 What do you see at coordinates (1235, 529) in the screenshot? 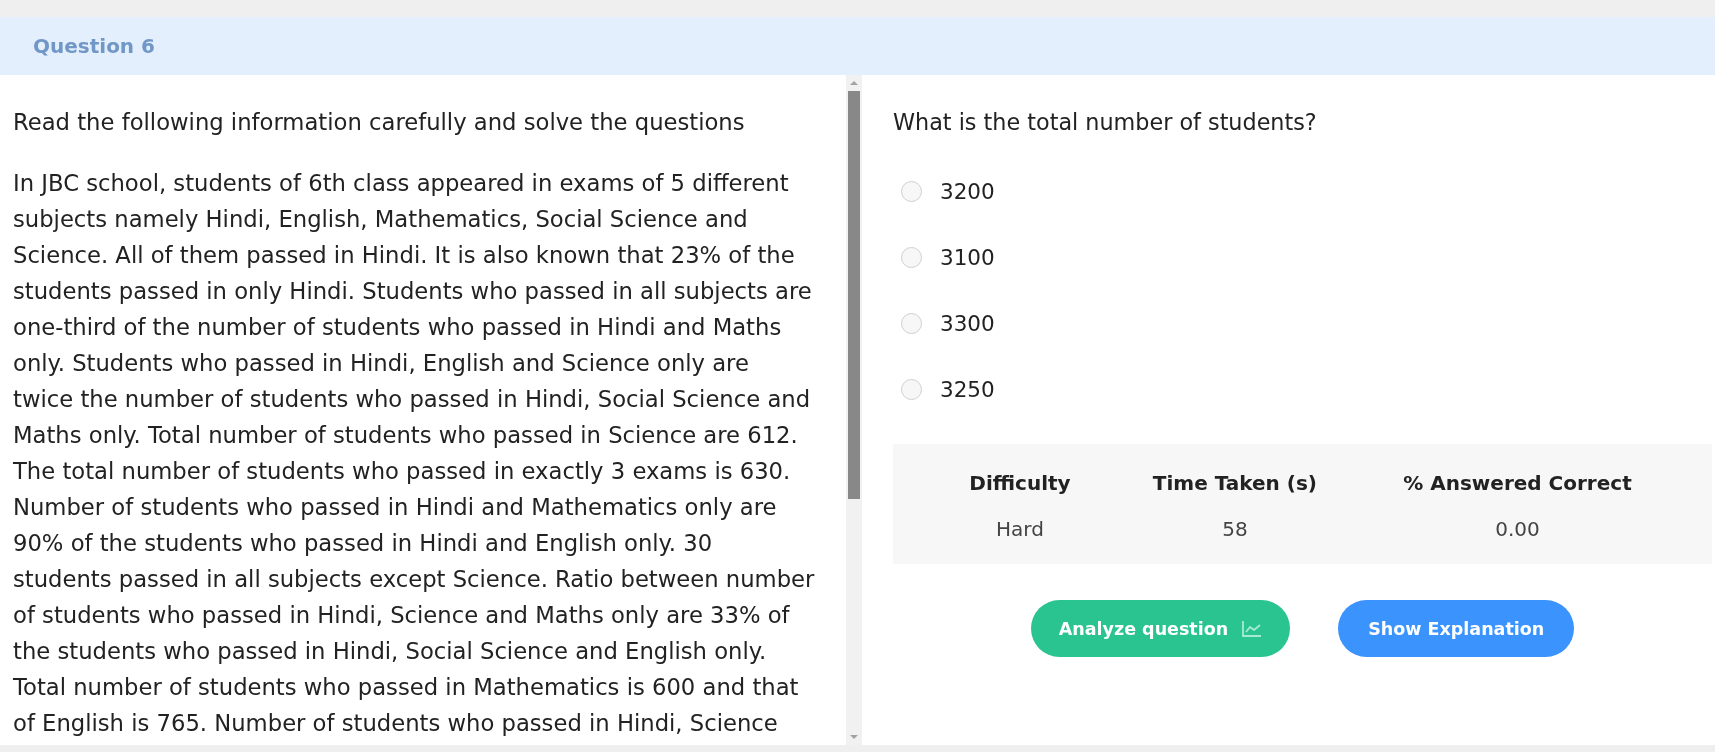
I see `stat-value: 58` at bounding box center [1235, 529].